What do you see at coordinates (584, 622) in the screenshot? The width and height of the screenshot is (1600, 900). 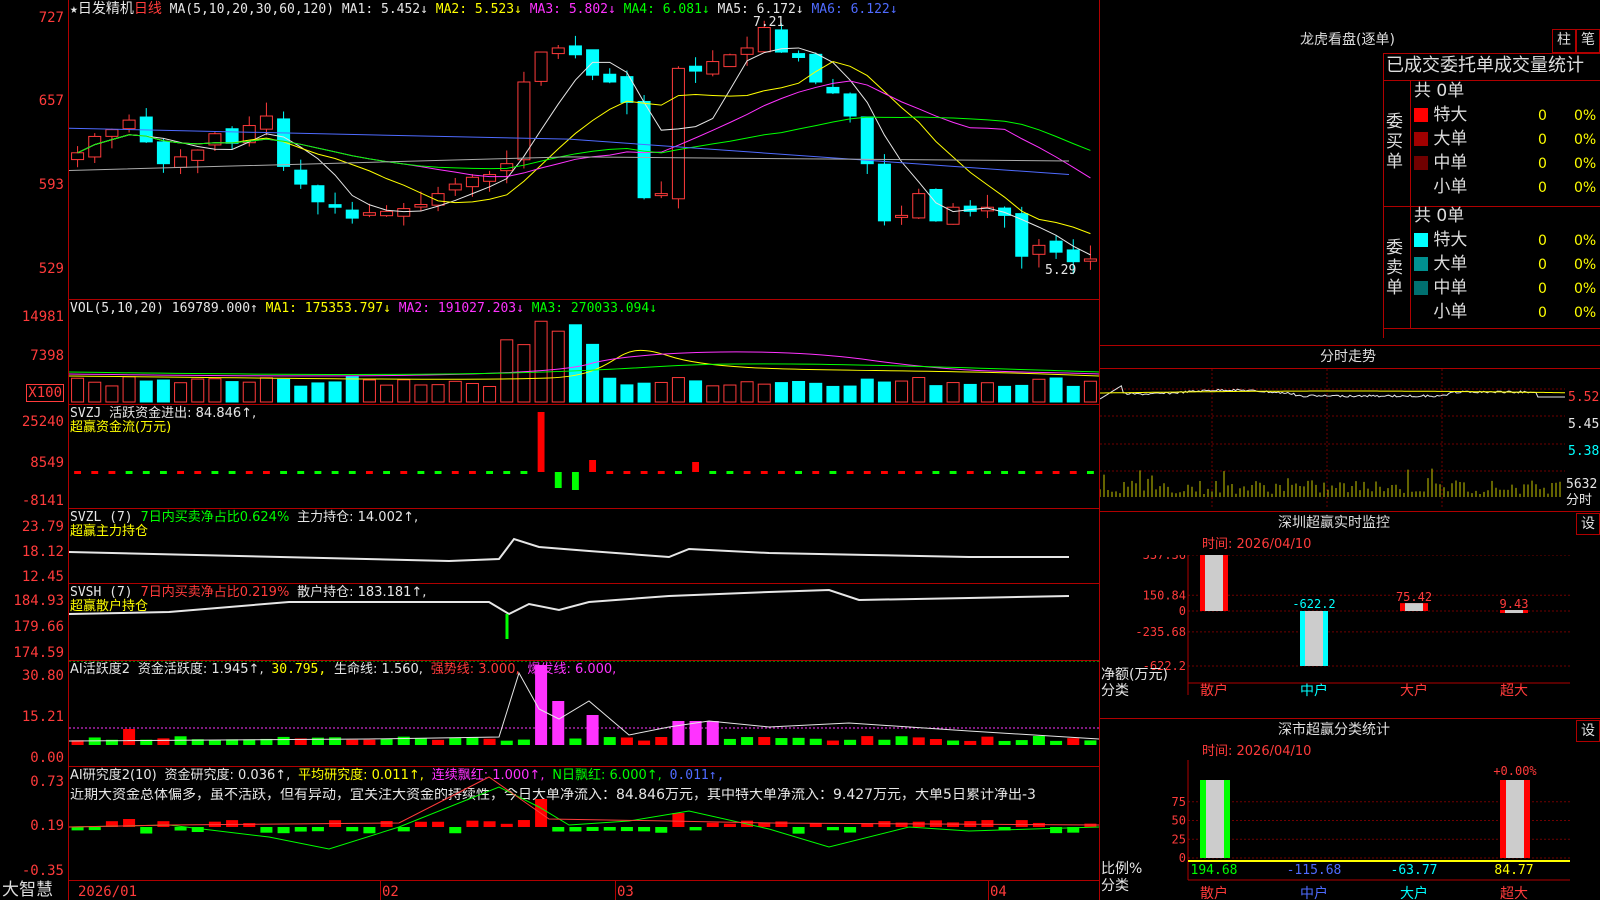 I see `retail-holding-chart` at bounding box center [584, 622].